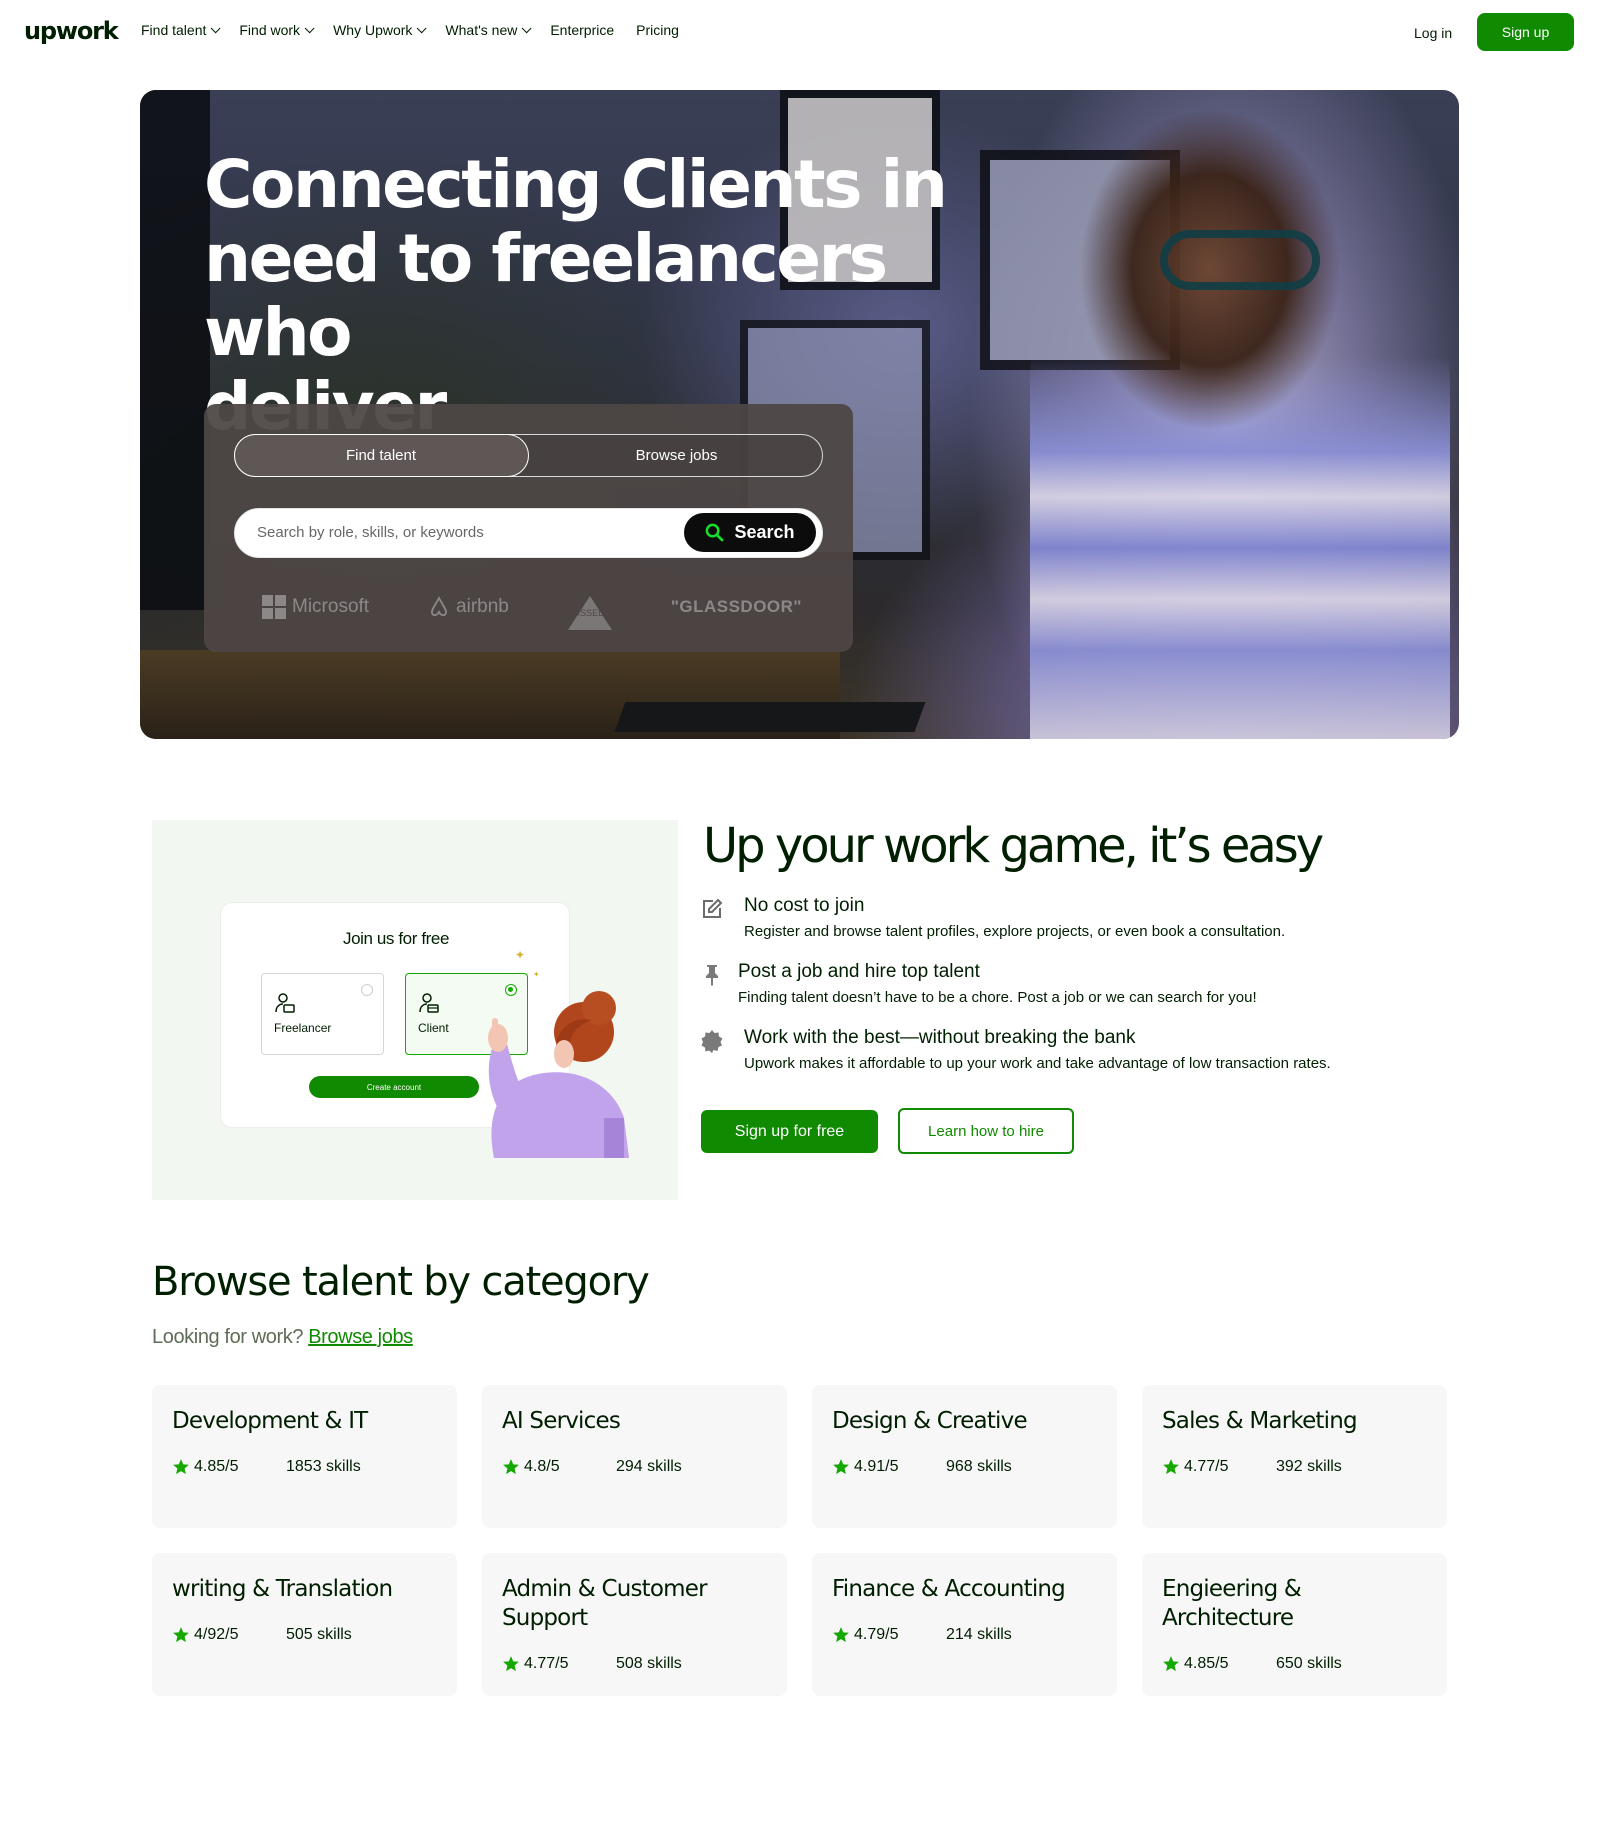 Image resolution: width=1600 pixels, height=1826 pixels. Describe the element at coordinates (175, 350) in the screenshot. I see `hero-photo-monitor` at that location.